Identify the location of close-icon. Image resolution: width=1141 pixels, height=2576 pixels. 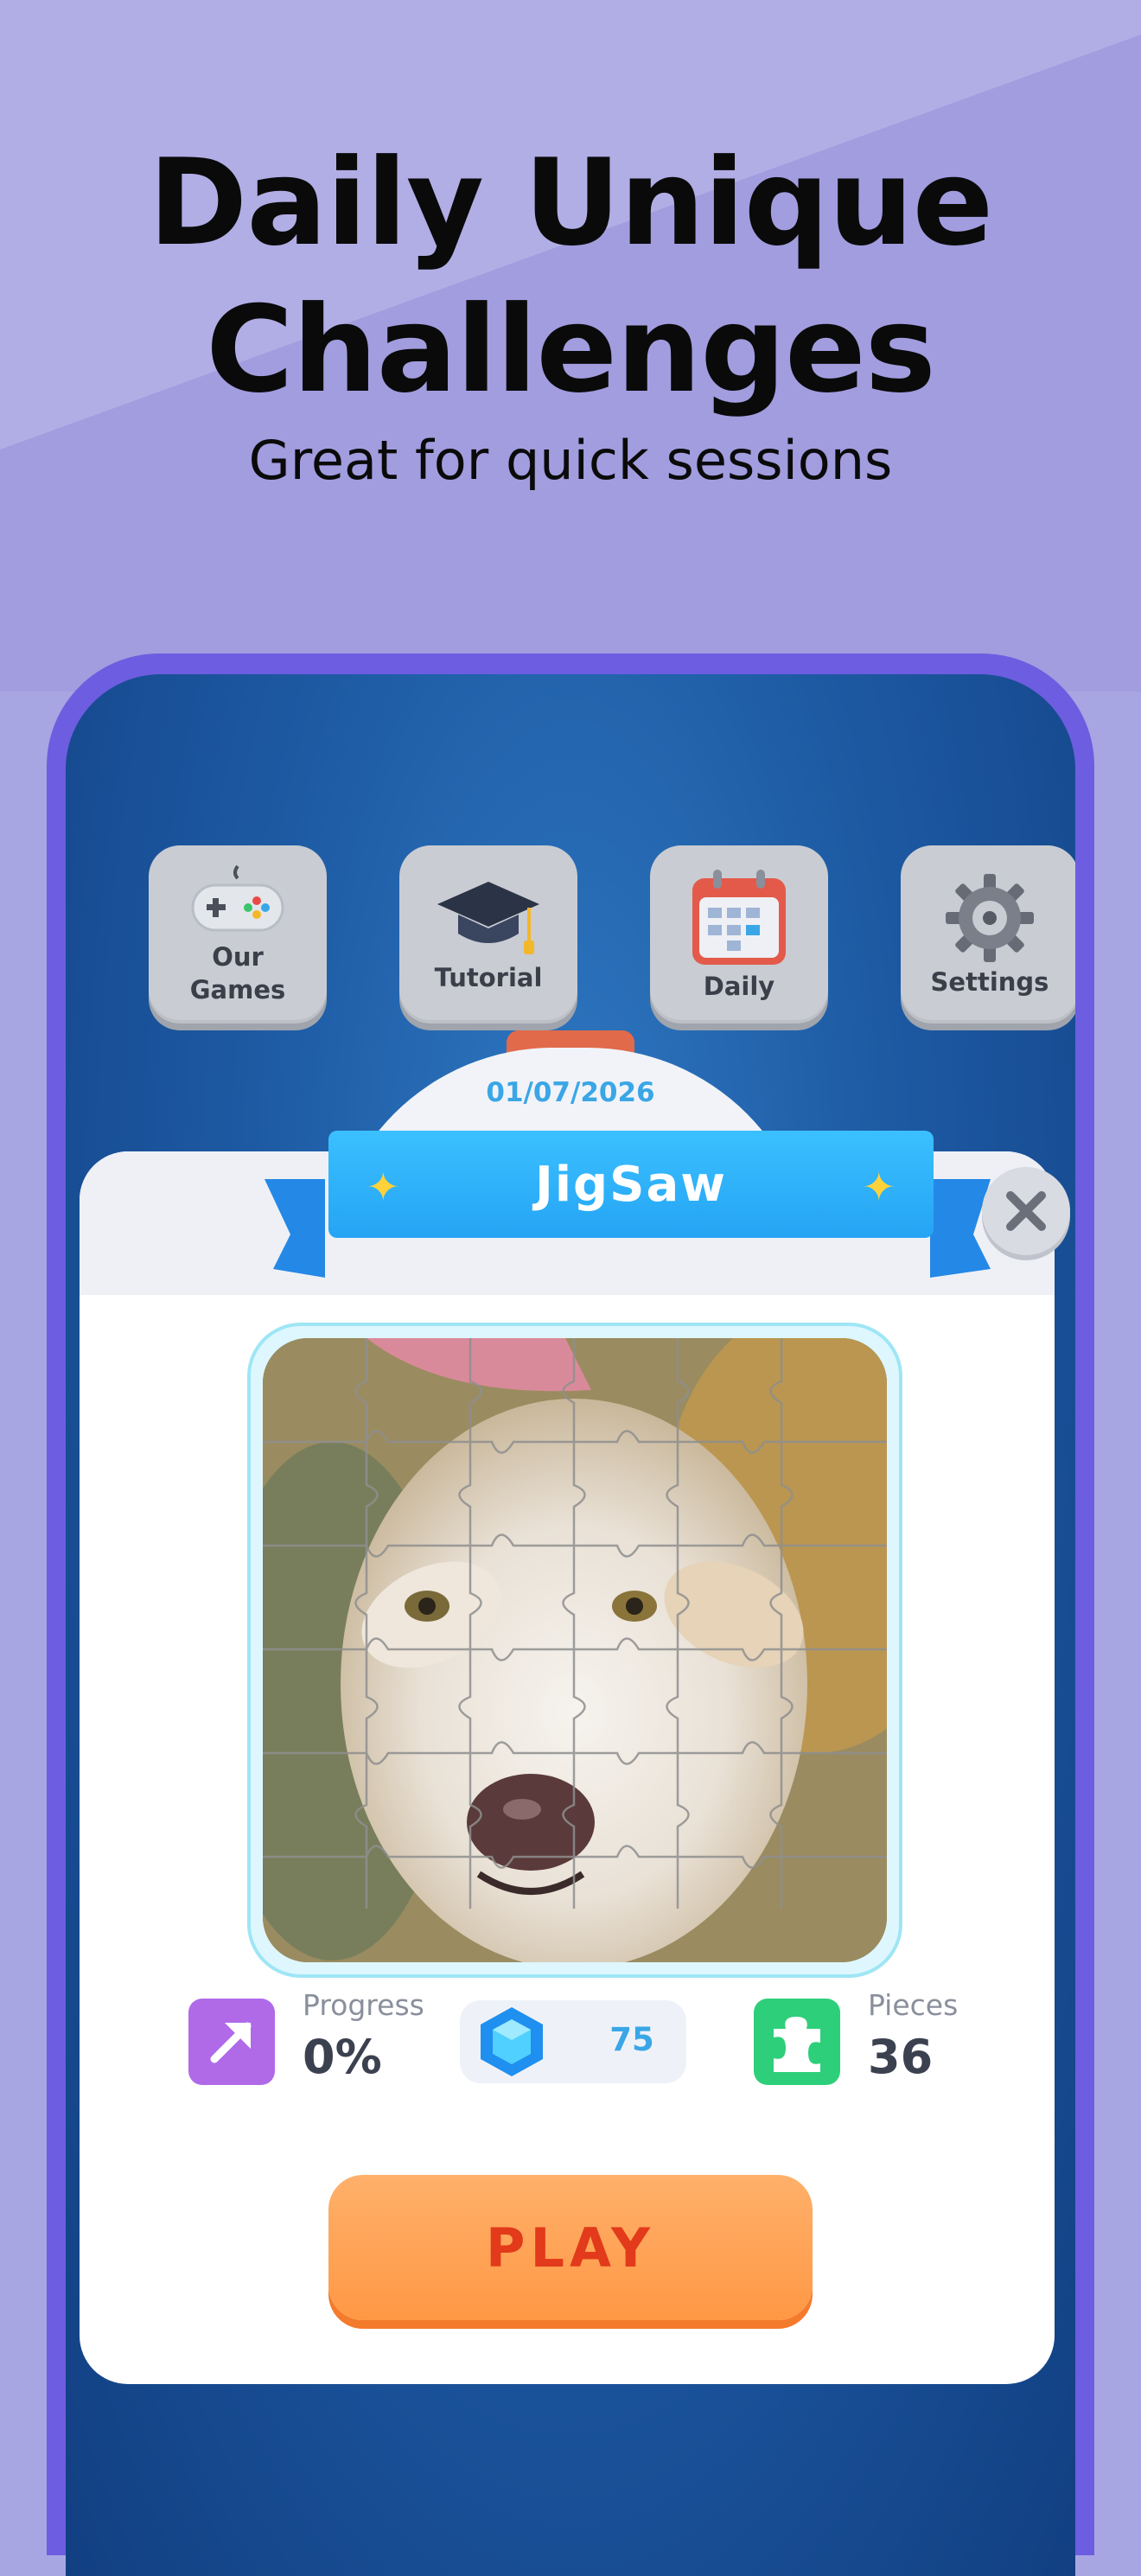
(1026, 1211).